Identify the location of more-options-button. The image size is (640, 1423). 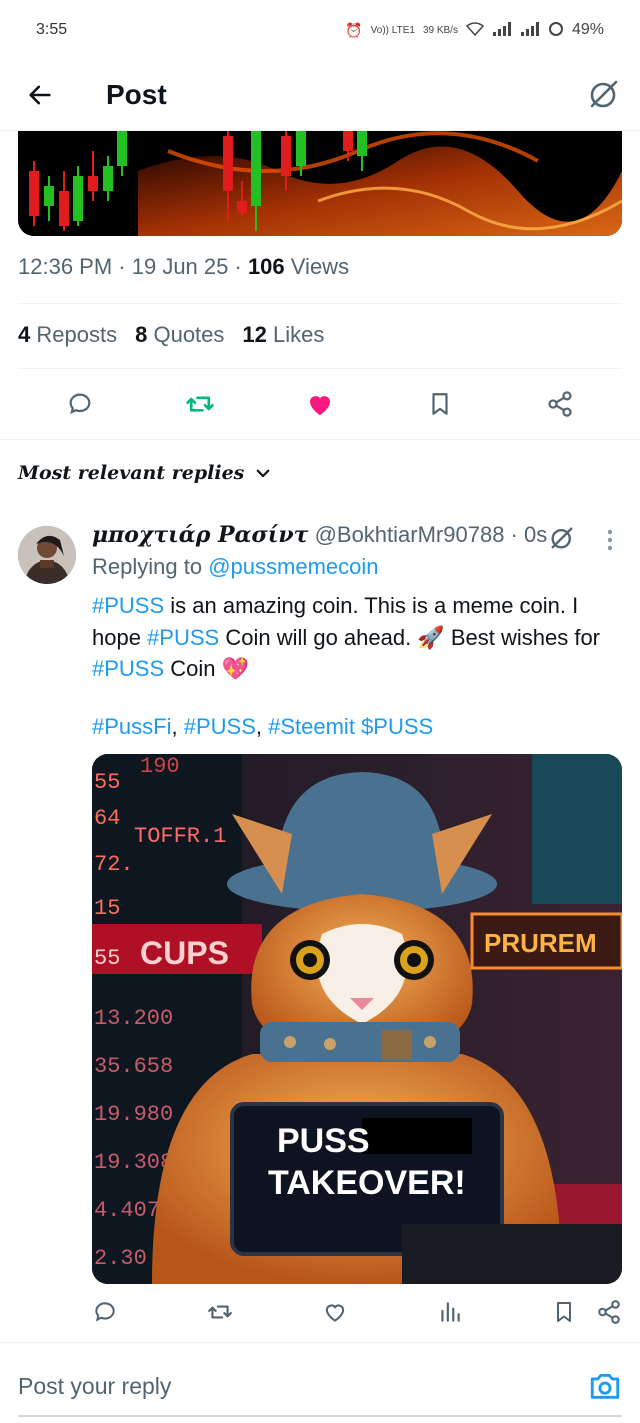
(610, 540).